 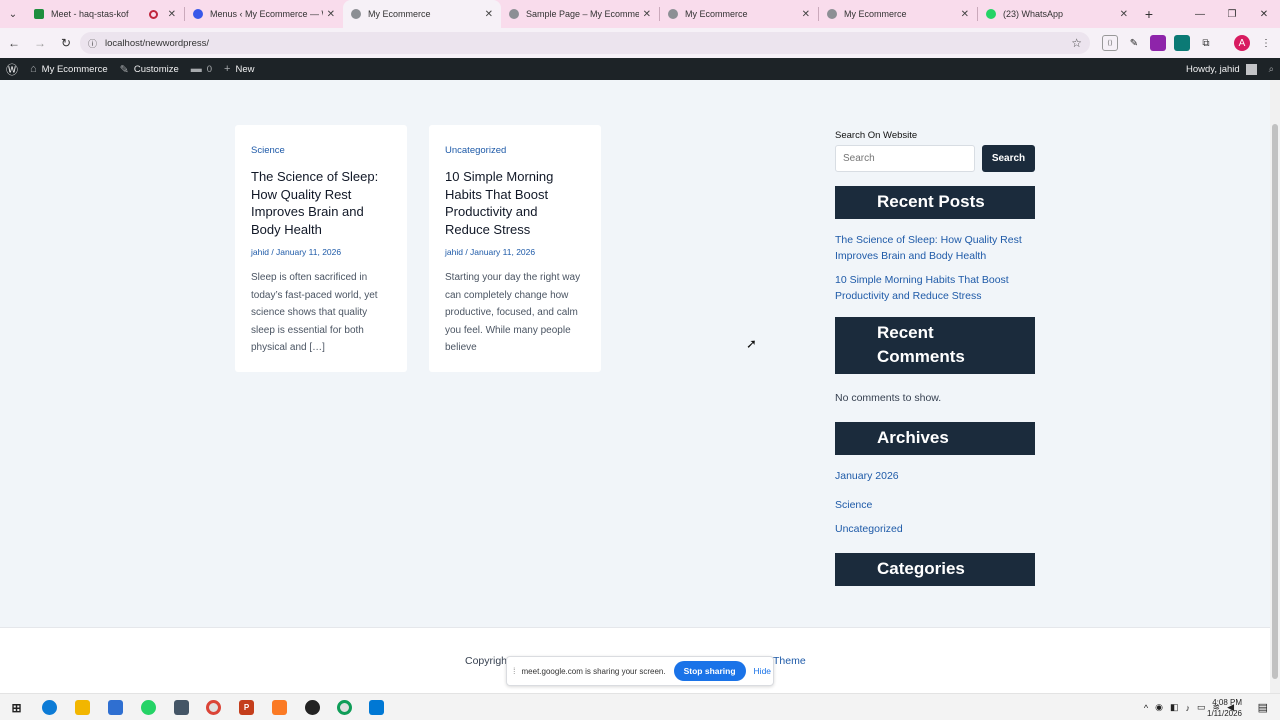 What do you see at coordinates (1159, 707) in the screenshot?
I see `tray-record-icon: ◉` at bounding box center [1159, 707].